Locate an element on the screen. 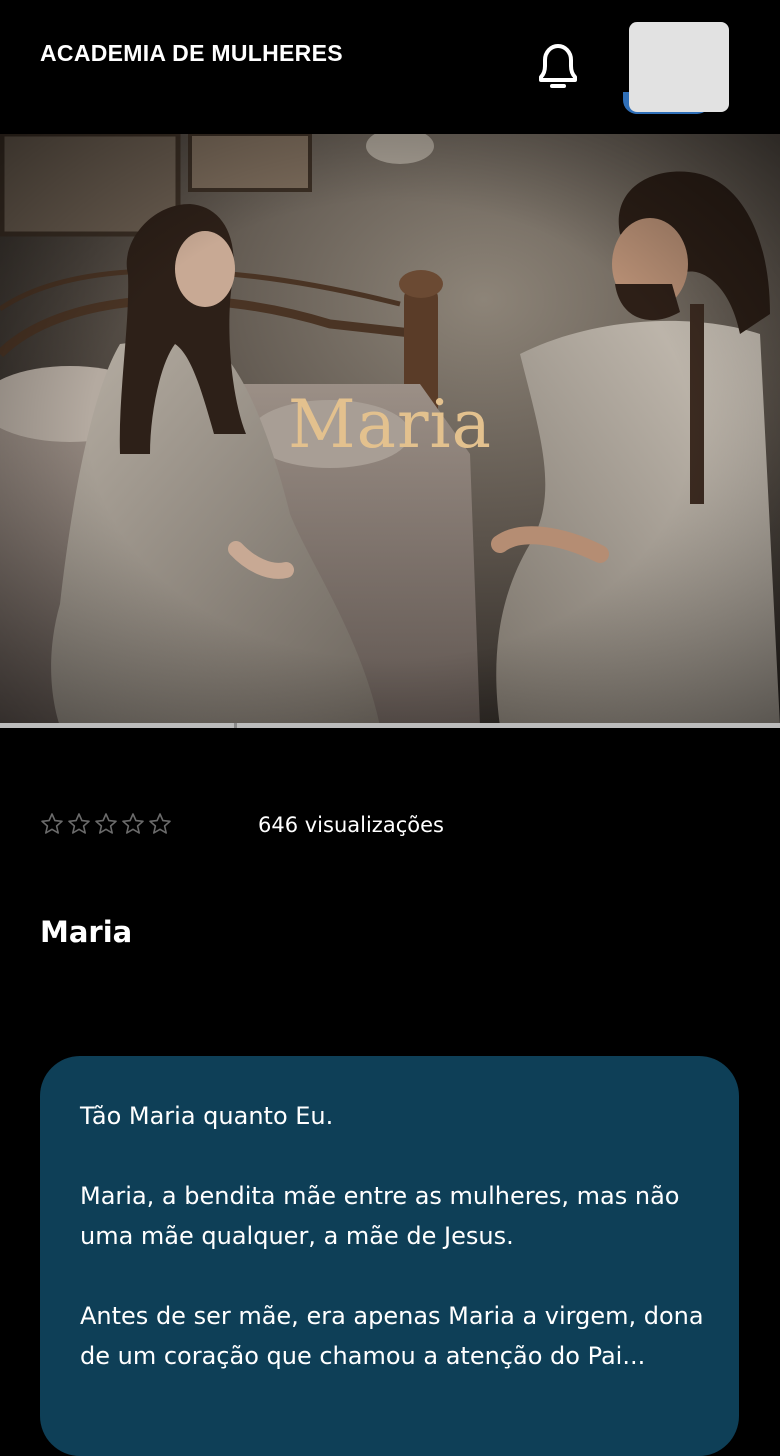 The width and height of the screenshot is (780, 1456). avatar is located at coordinates (679, 67).